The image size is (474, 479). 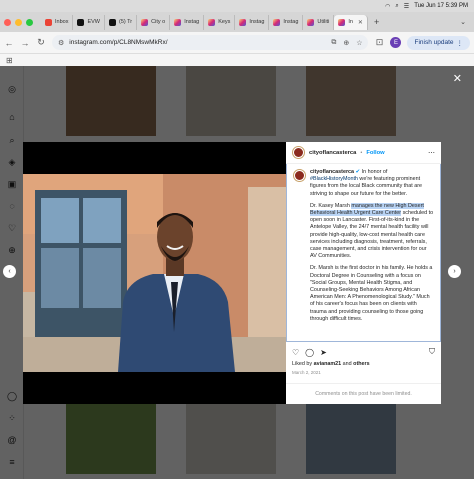 What do you see at coordinates (460, 43) in the screenshot?
I see `more-vert-icon: ⋮` at bounding box center [460, 43].